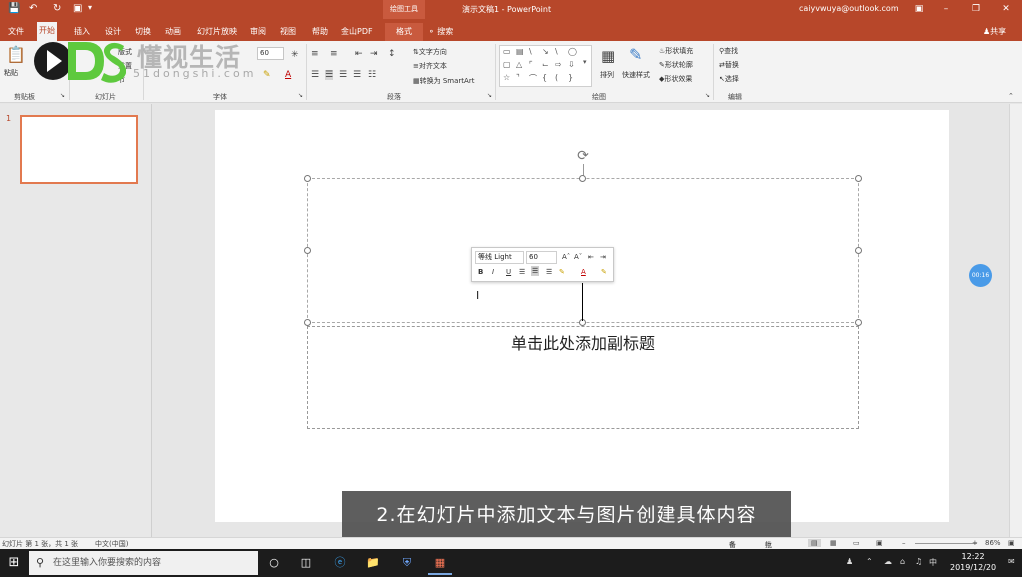  What do you see at coordinates (994, 32) in the screenshot?
I see `share-button: ♟共享` at bounding box center [994, 32].